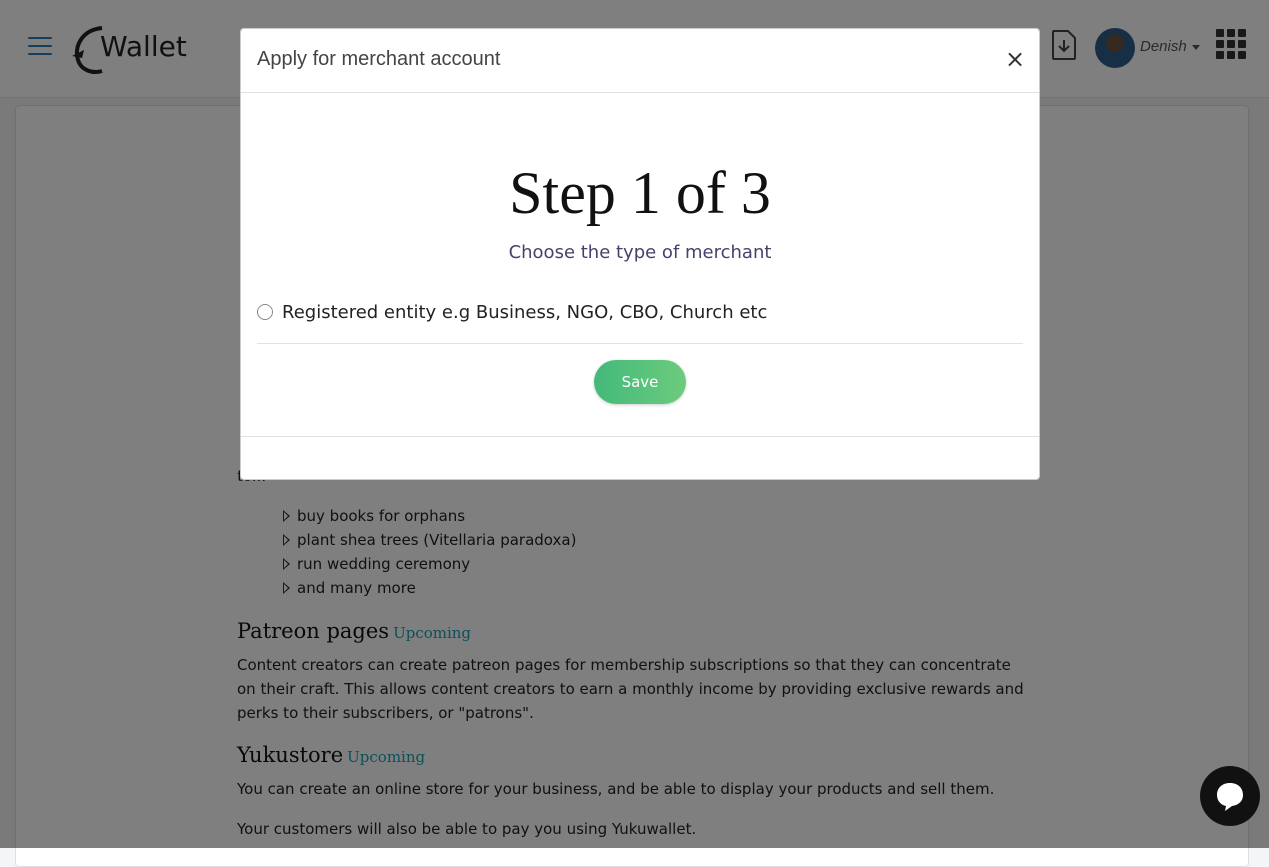 This screenshot has width=1269, height=867. I want to click on modal-title: Apply for merchant account, so click(379, 59).